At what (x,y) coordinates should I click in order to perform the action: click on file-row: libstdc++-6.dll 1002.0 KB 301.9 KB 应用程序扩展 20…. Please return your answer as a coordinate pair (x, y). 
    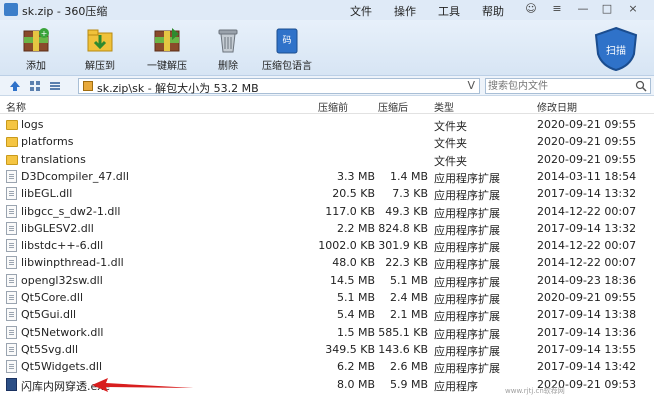
    Looking at the image, I should click on (327, 245).